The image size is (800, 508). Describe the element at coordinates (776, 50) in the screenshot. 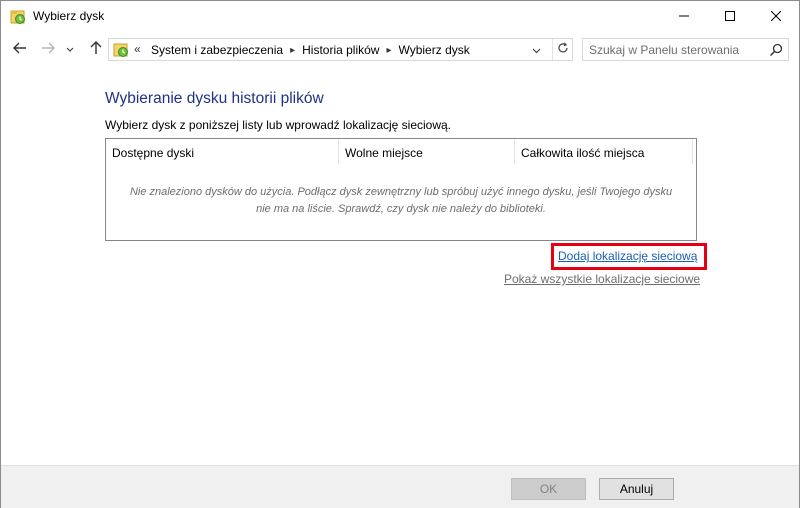

I see `search-icon` at that location.